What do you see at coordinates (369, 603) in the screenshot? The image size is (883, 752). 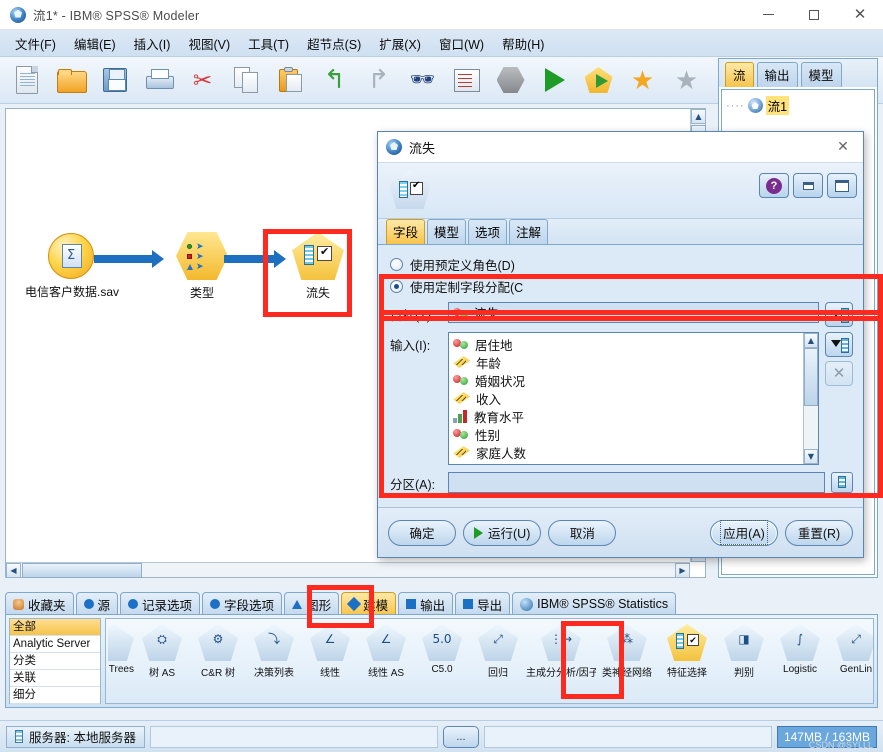 I see `palette-tab-modeling: 建模` at bounding box center [369, 603].